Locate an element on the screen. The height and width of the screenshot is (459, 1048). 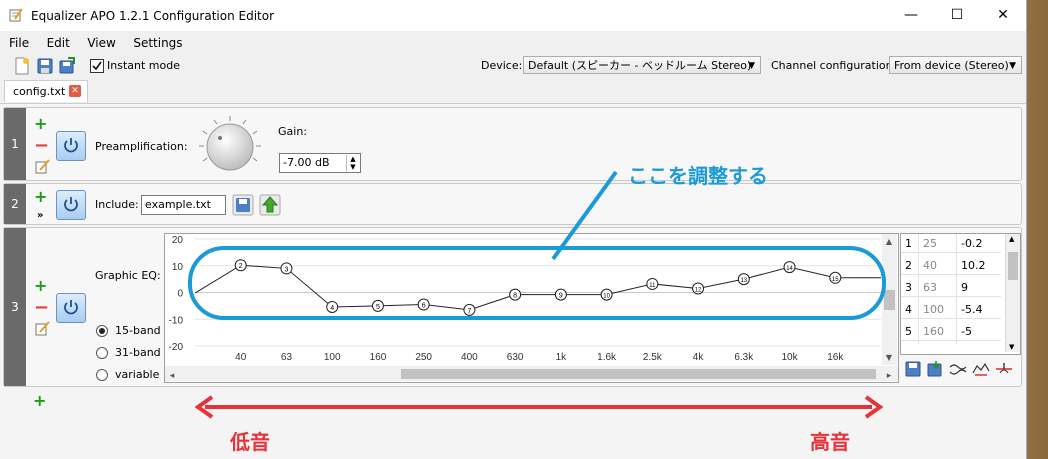
window-title: Equalizer APO 1.2.1 Configuration Editor is located at coordinates (153, 16).